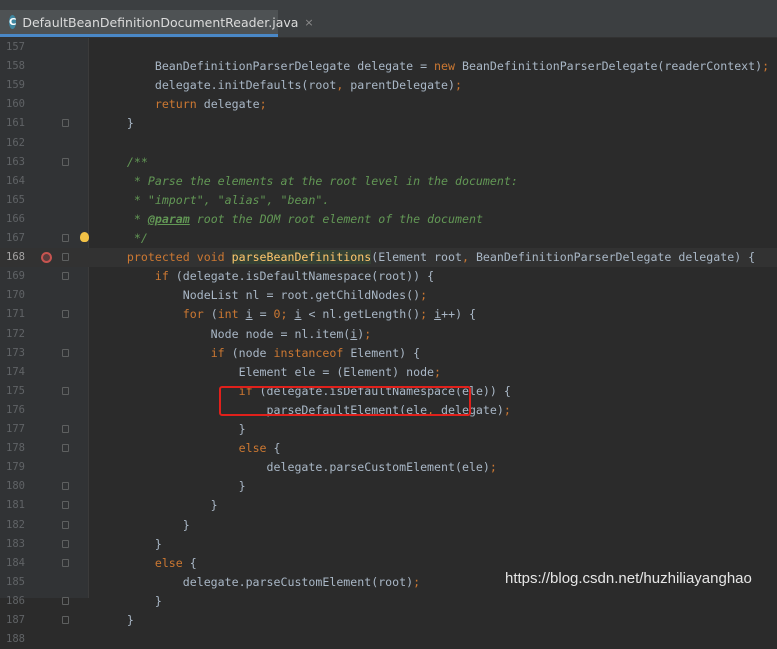 This screenshot has width=777, height=649. I want to click on line-number: 177, so click(21, 429).